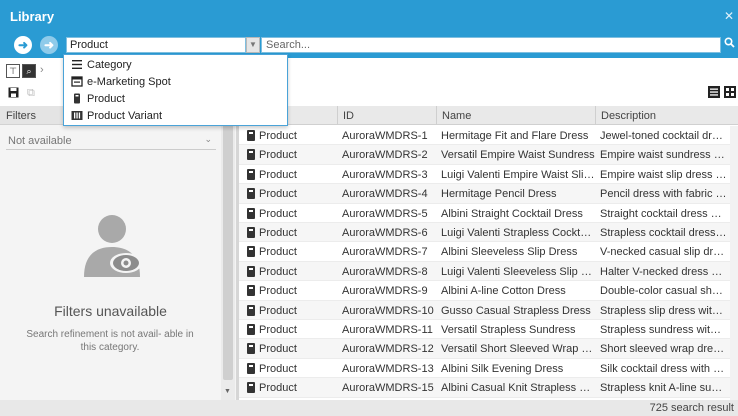 This screenshot has width=738, height=416. What do you see at coordinates (31, 93) in the screenshot?
I see `copy-icon: ⧉` at bounding box center [31, 93].